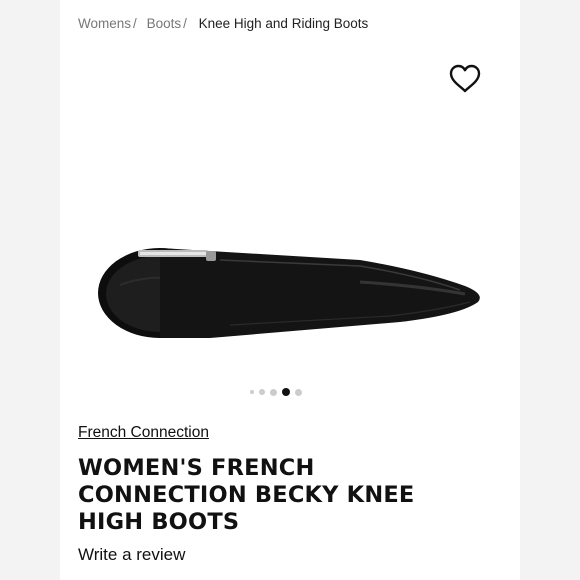 The image size is (580, 580). What do you see at coordinates (465, 79) in the screenshot?
I see `wishlist-heart-icon` at bounding box center [465, 79].